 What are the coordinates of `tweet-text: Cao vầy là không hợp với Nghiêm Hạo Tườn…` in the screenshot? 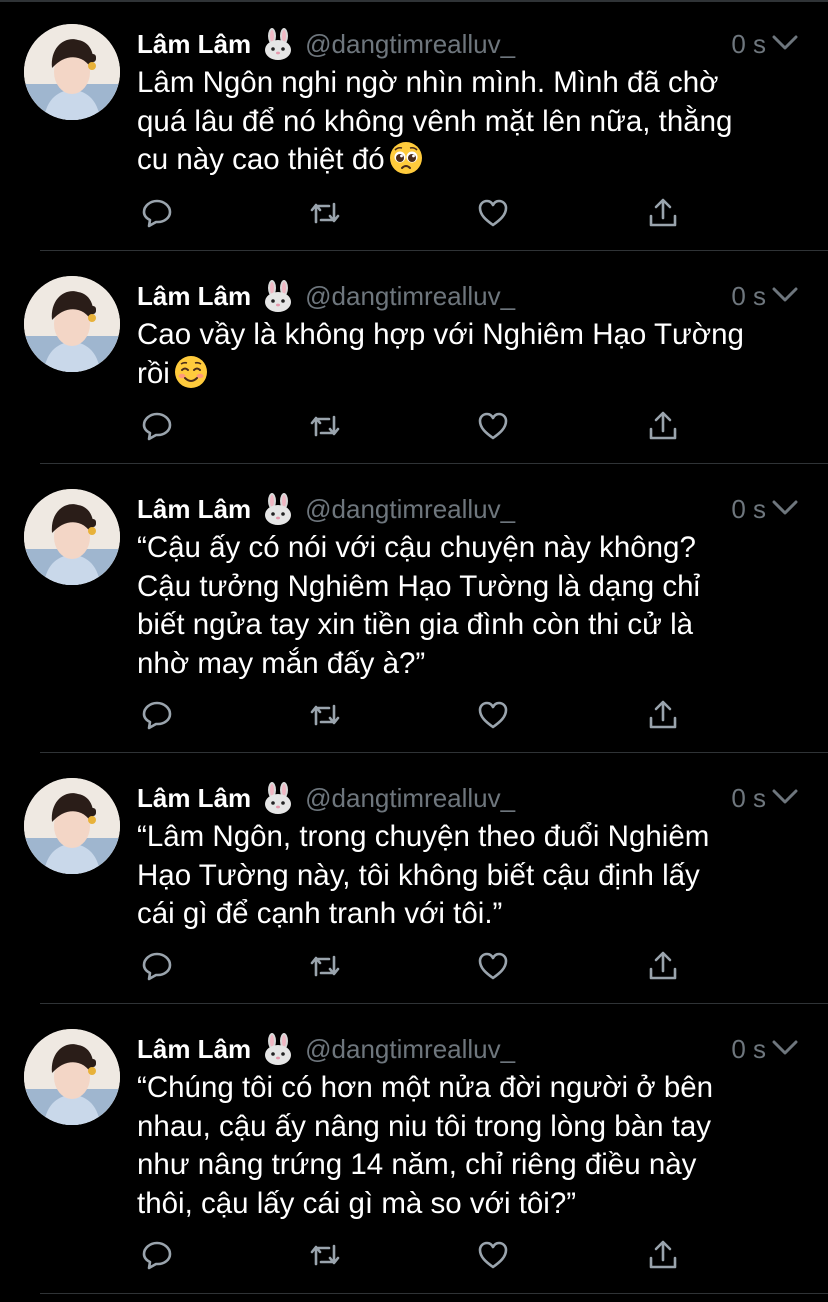 It's located at (440, 354).